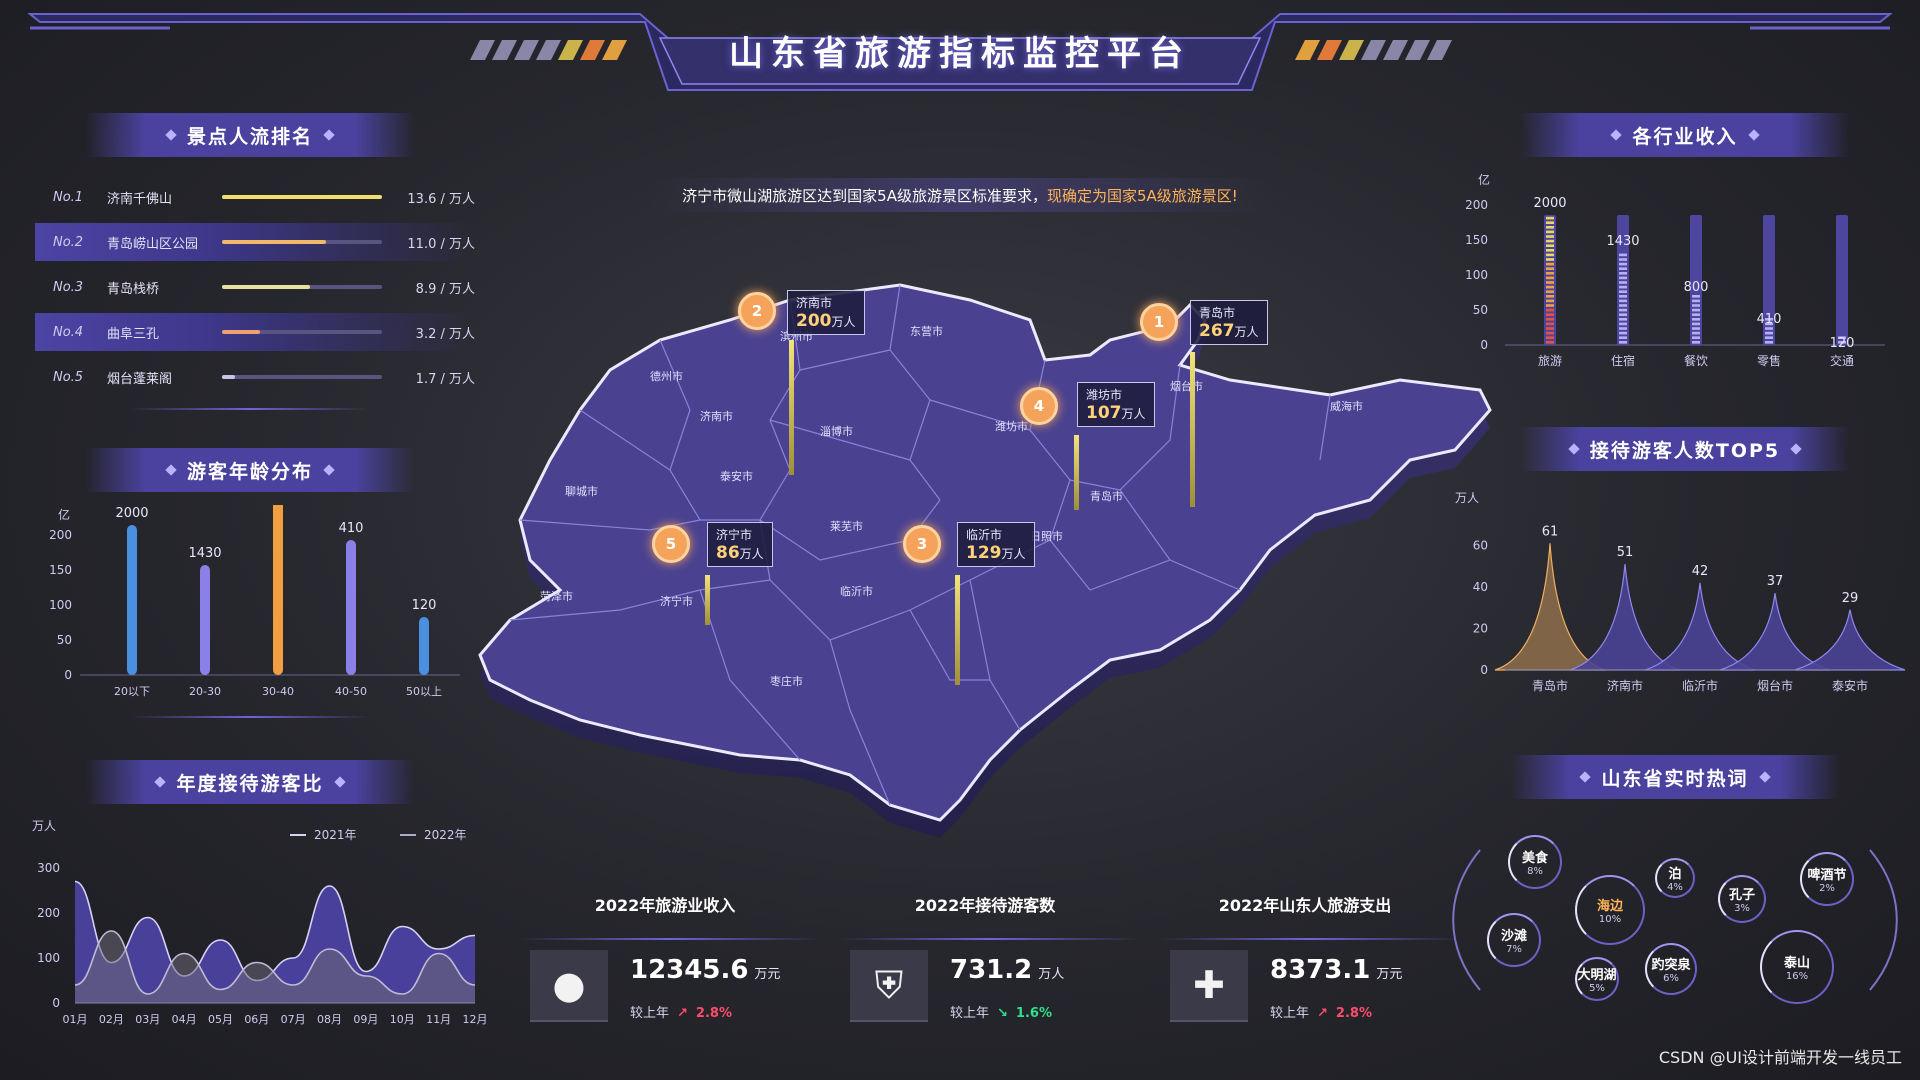  I want to click on top5-y-tick: 20, so click(1480, 628).